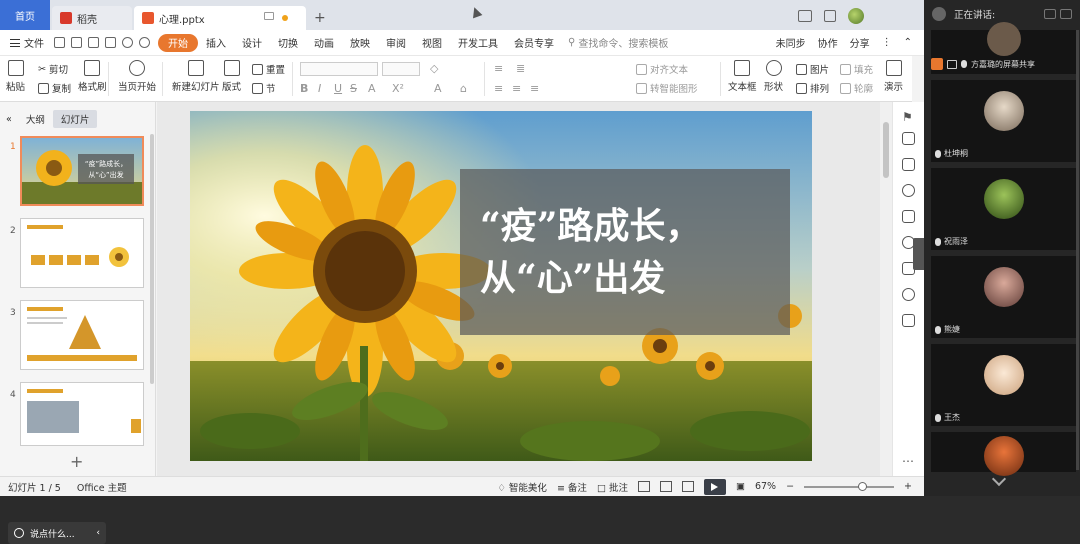 This screenshot has width=1080, height=544. I want to click on tab-design: 设计, so click(252, 43).